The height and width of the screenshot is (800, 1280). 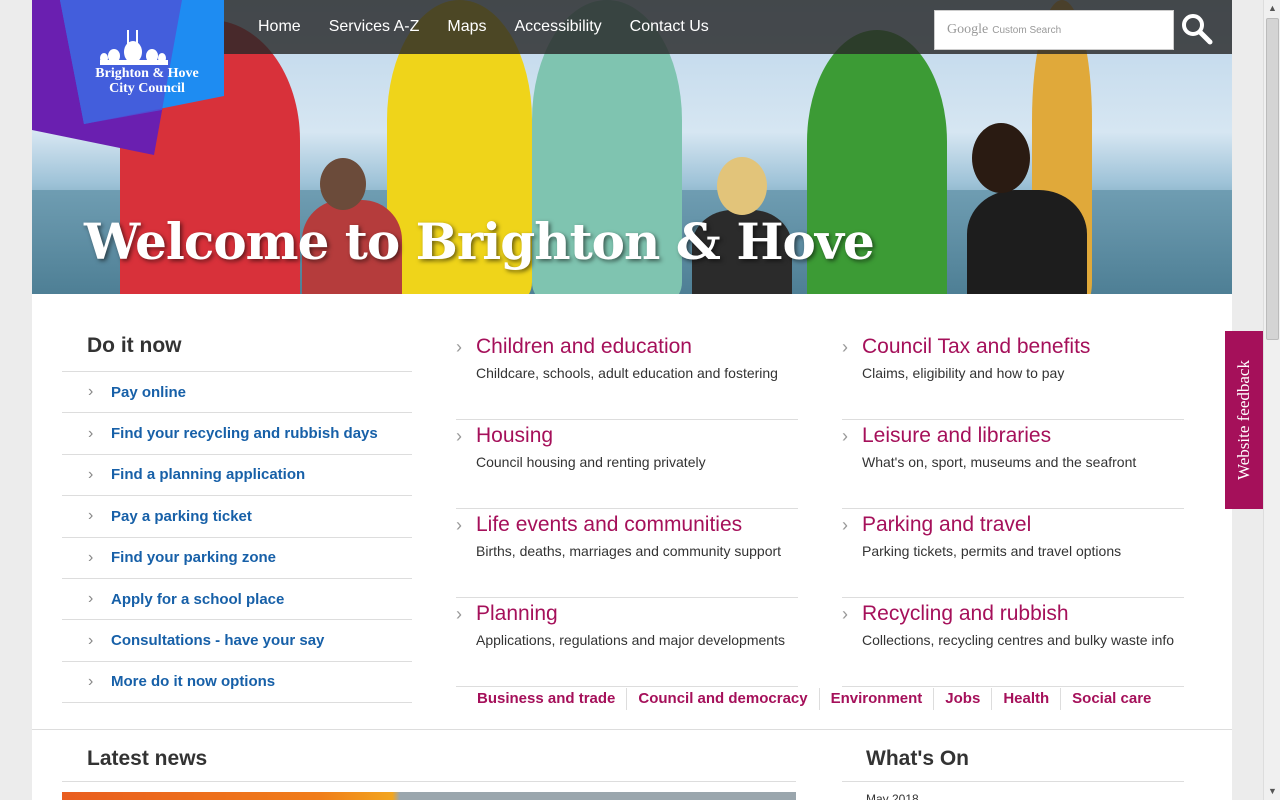 I want to click on list-item-label: Find your parking zone, so click(x=194, y=558).